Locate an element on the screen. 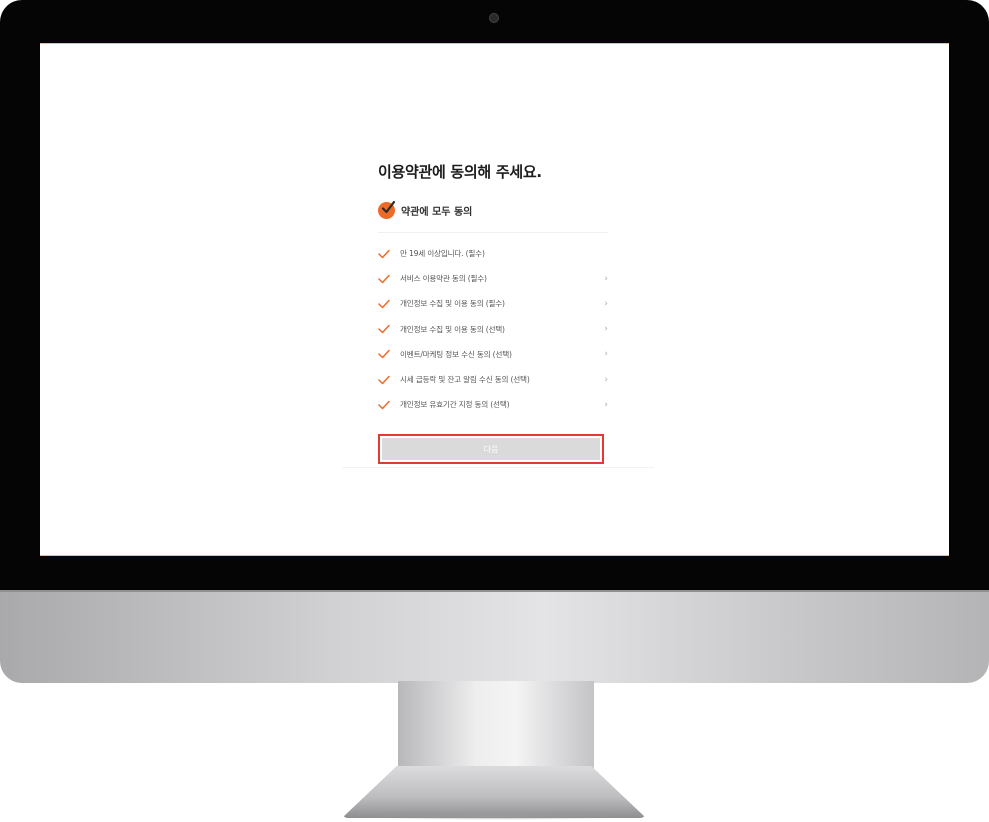  term-item-age: 만 19세 이상입니다. (필수) is located at coordinates (493, 253).